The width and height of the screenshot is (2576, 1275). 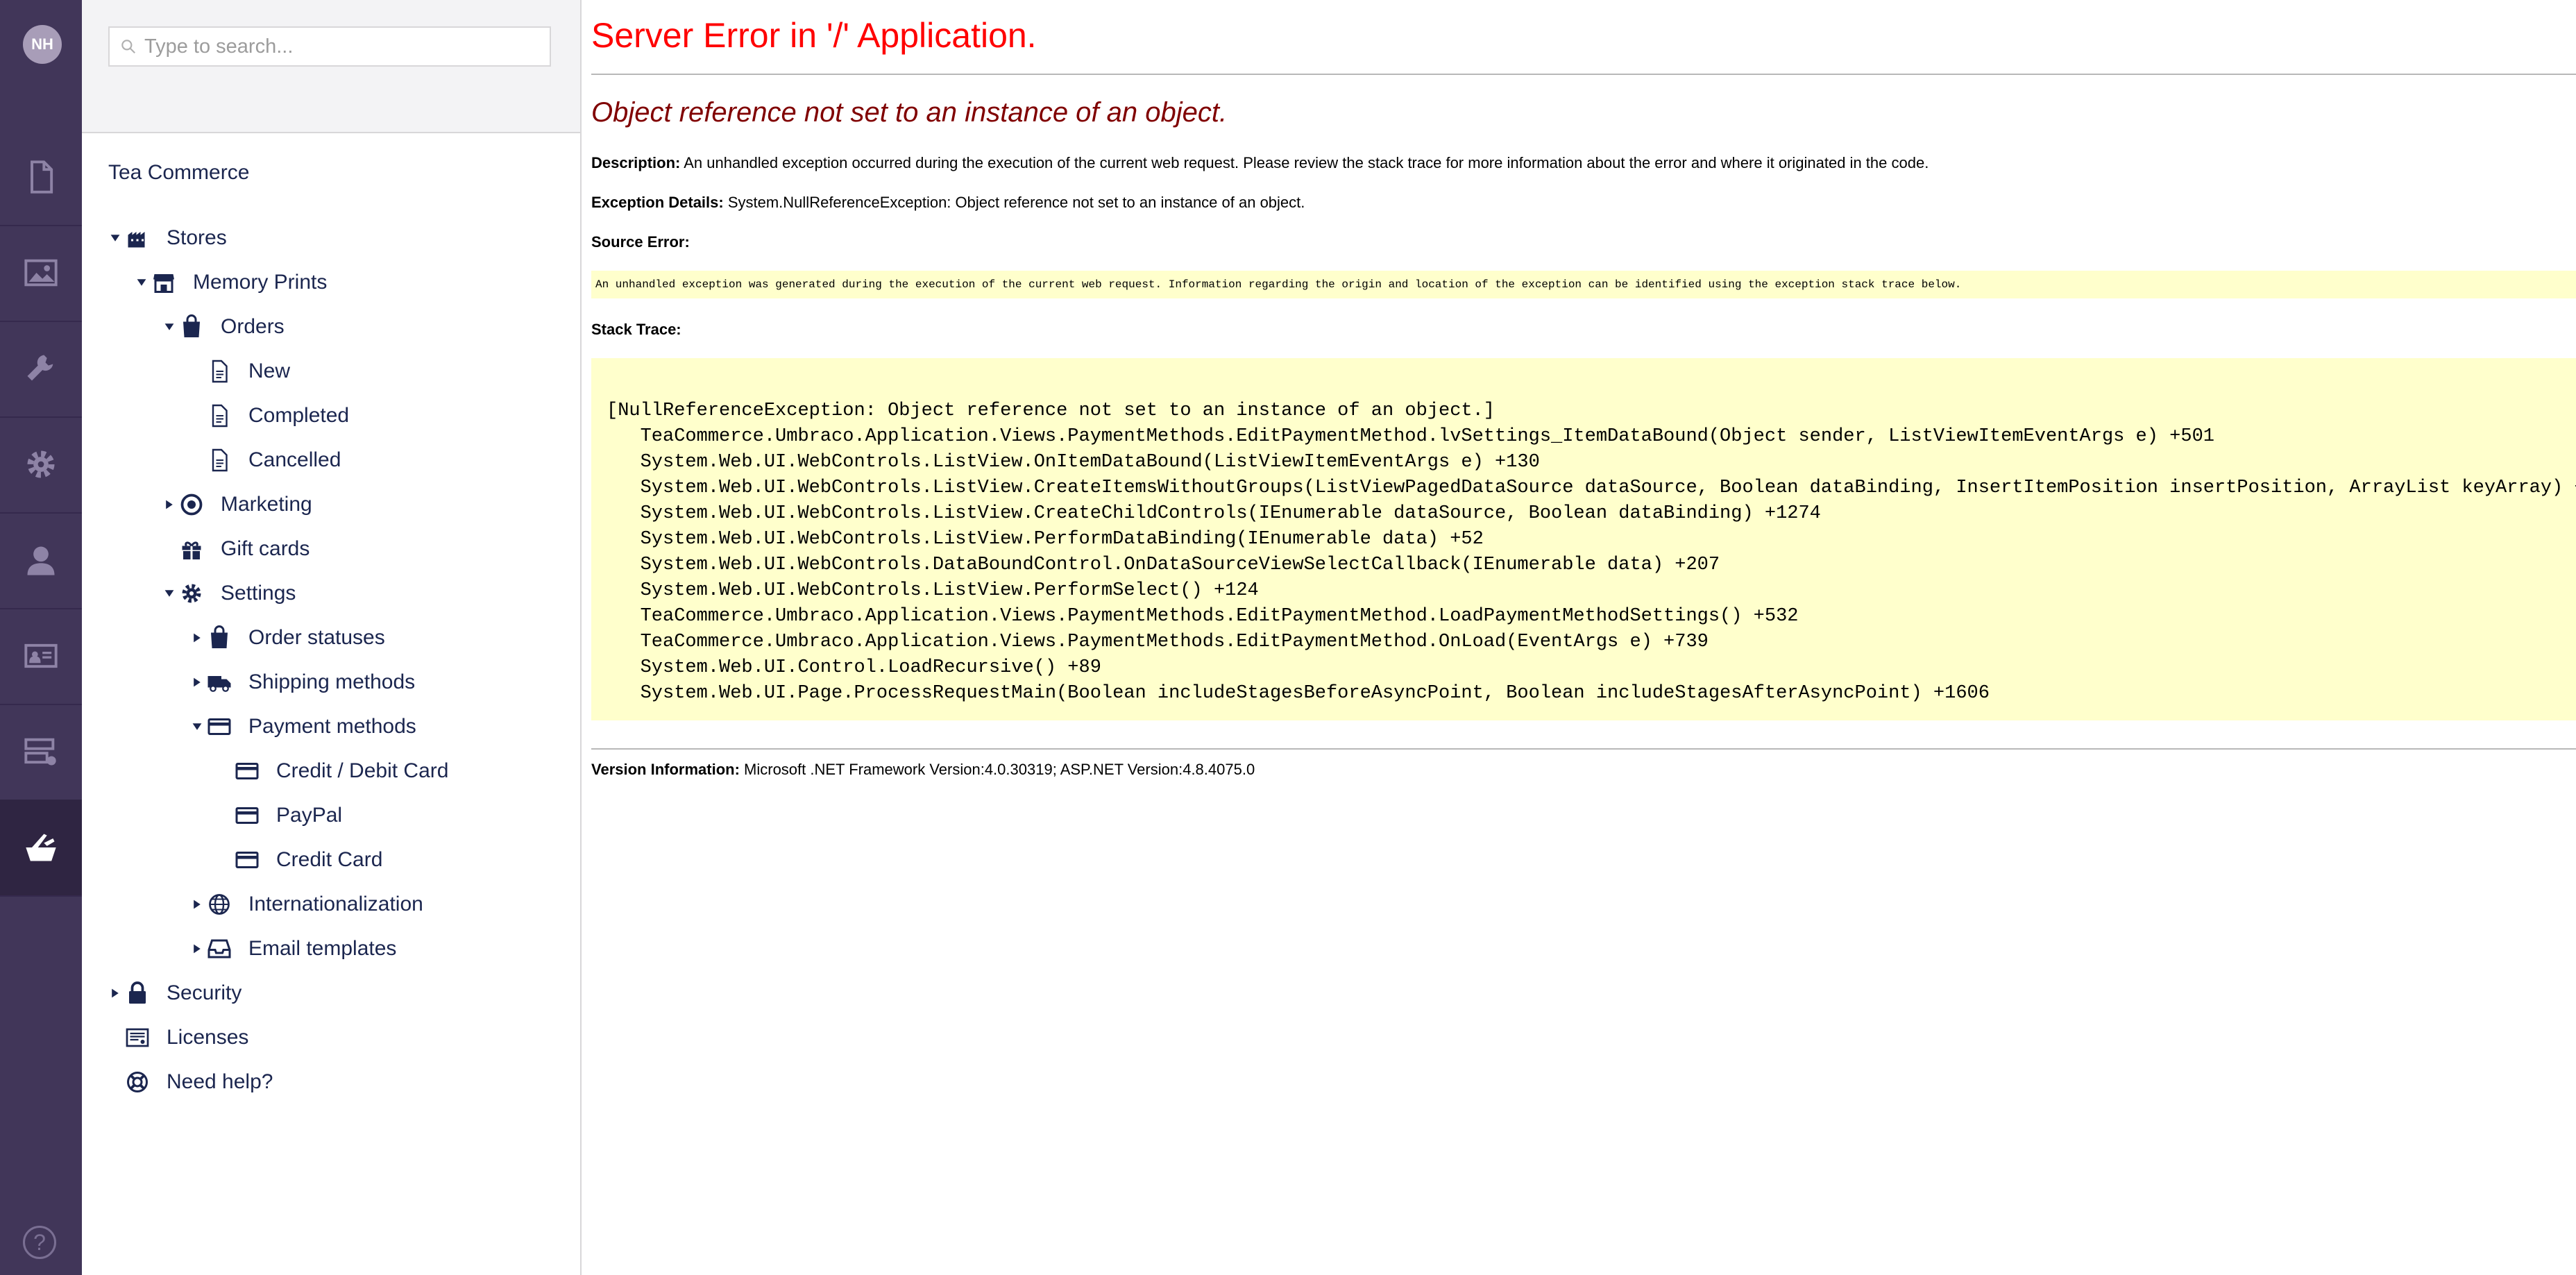 I want to click on tree-node: Memory Prints, so click(x=230, y=282).